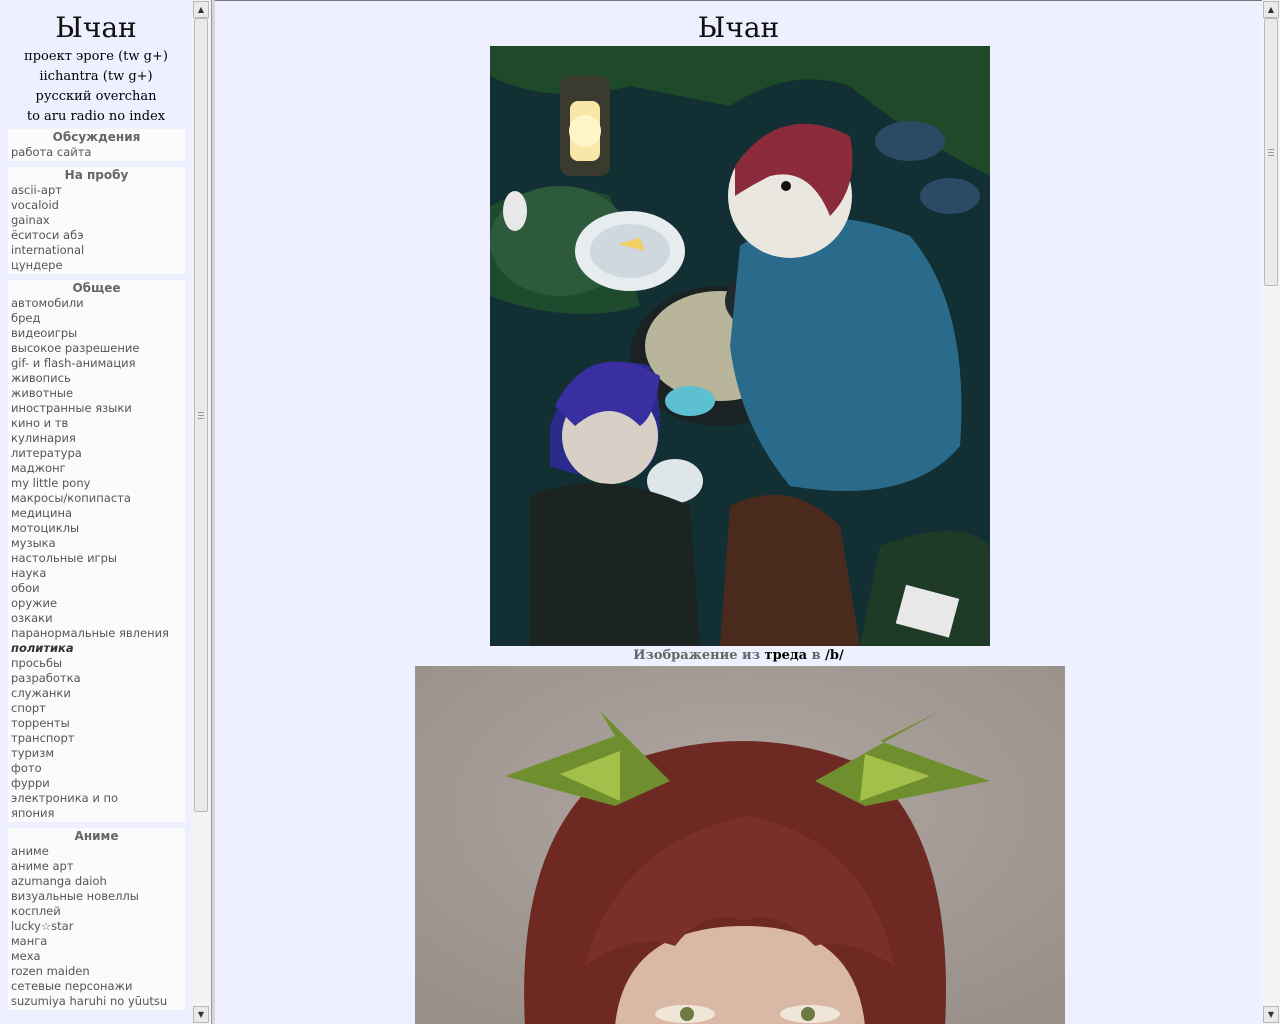 The width and height of the screenshot is (1280, 1024). I want to click on section-heading: Общее, so click(96, 288).